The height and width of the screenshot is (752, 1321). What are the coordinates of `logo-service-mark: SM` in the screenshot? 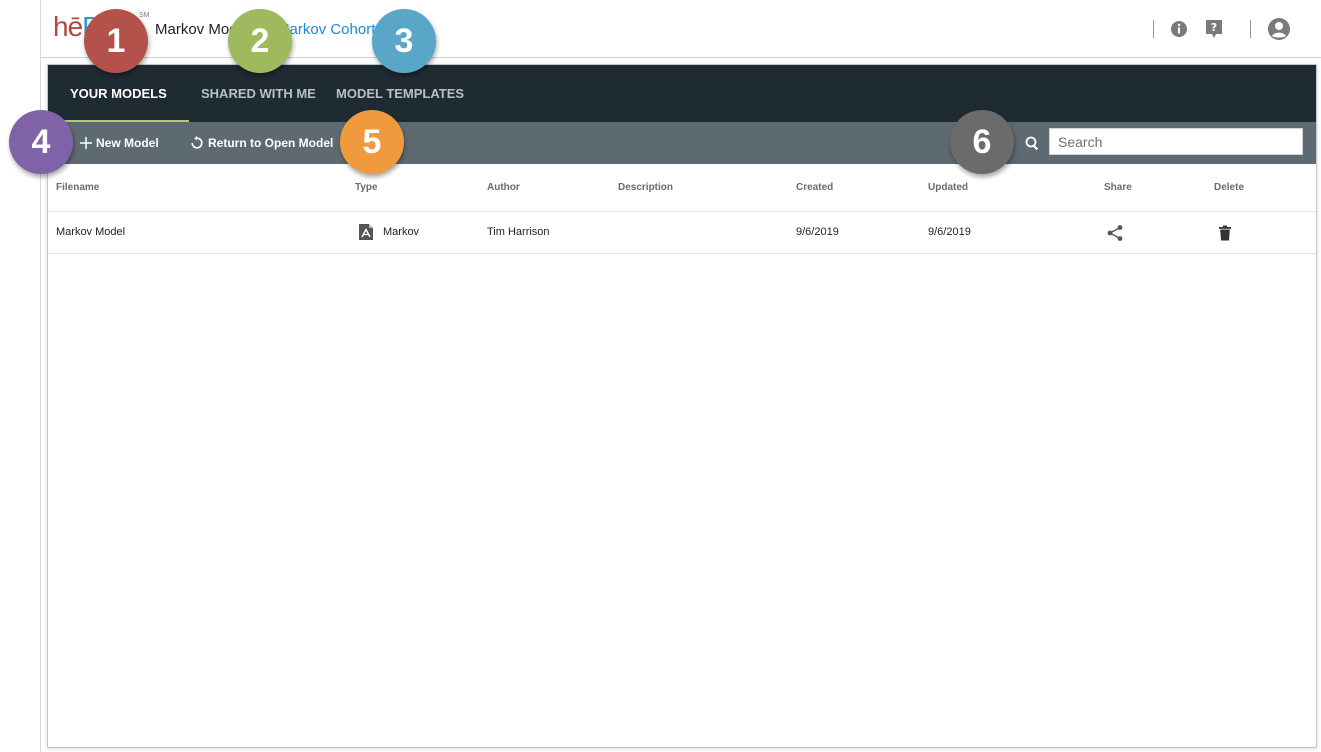 It's located at (144, 15).